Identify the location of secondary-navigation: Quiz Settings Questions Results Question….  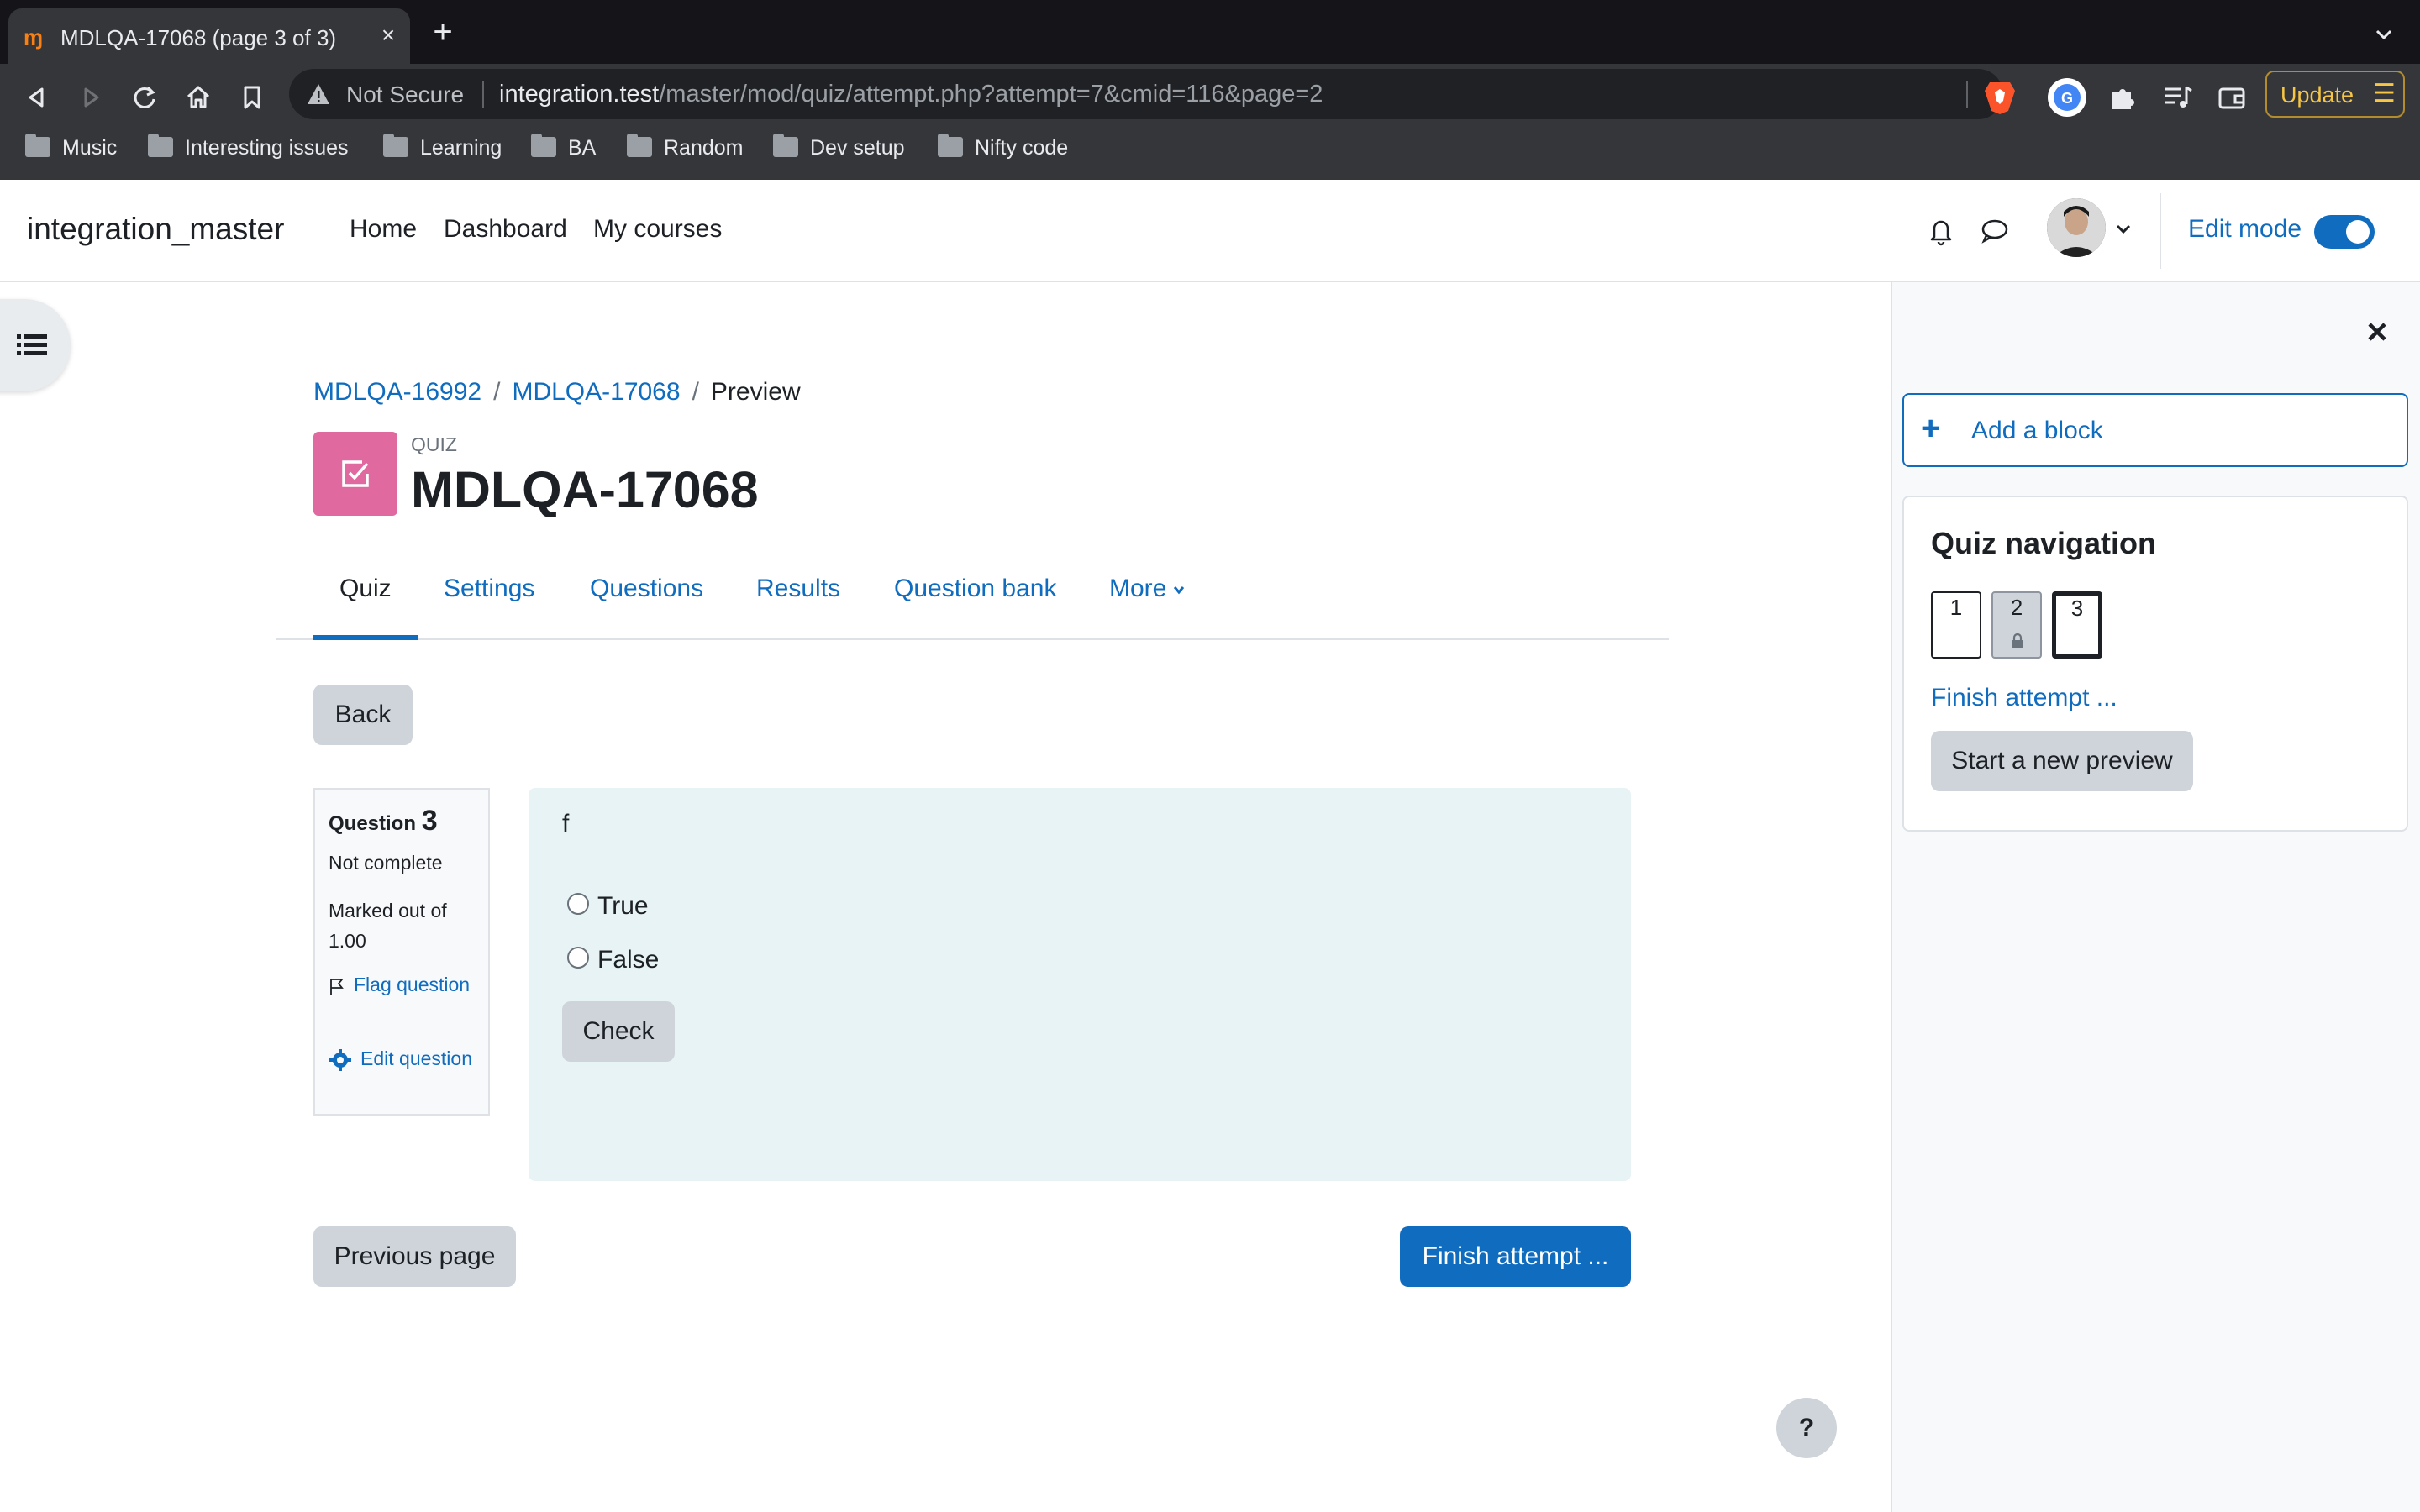
(972, 599).